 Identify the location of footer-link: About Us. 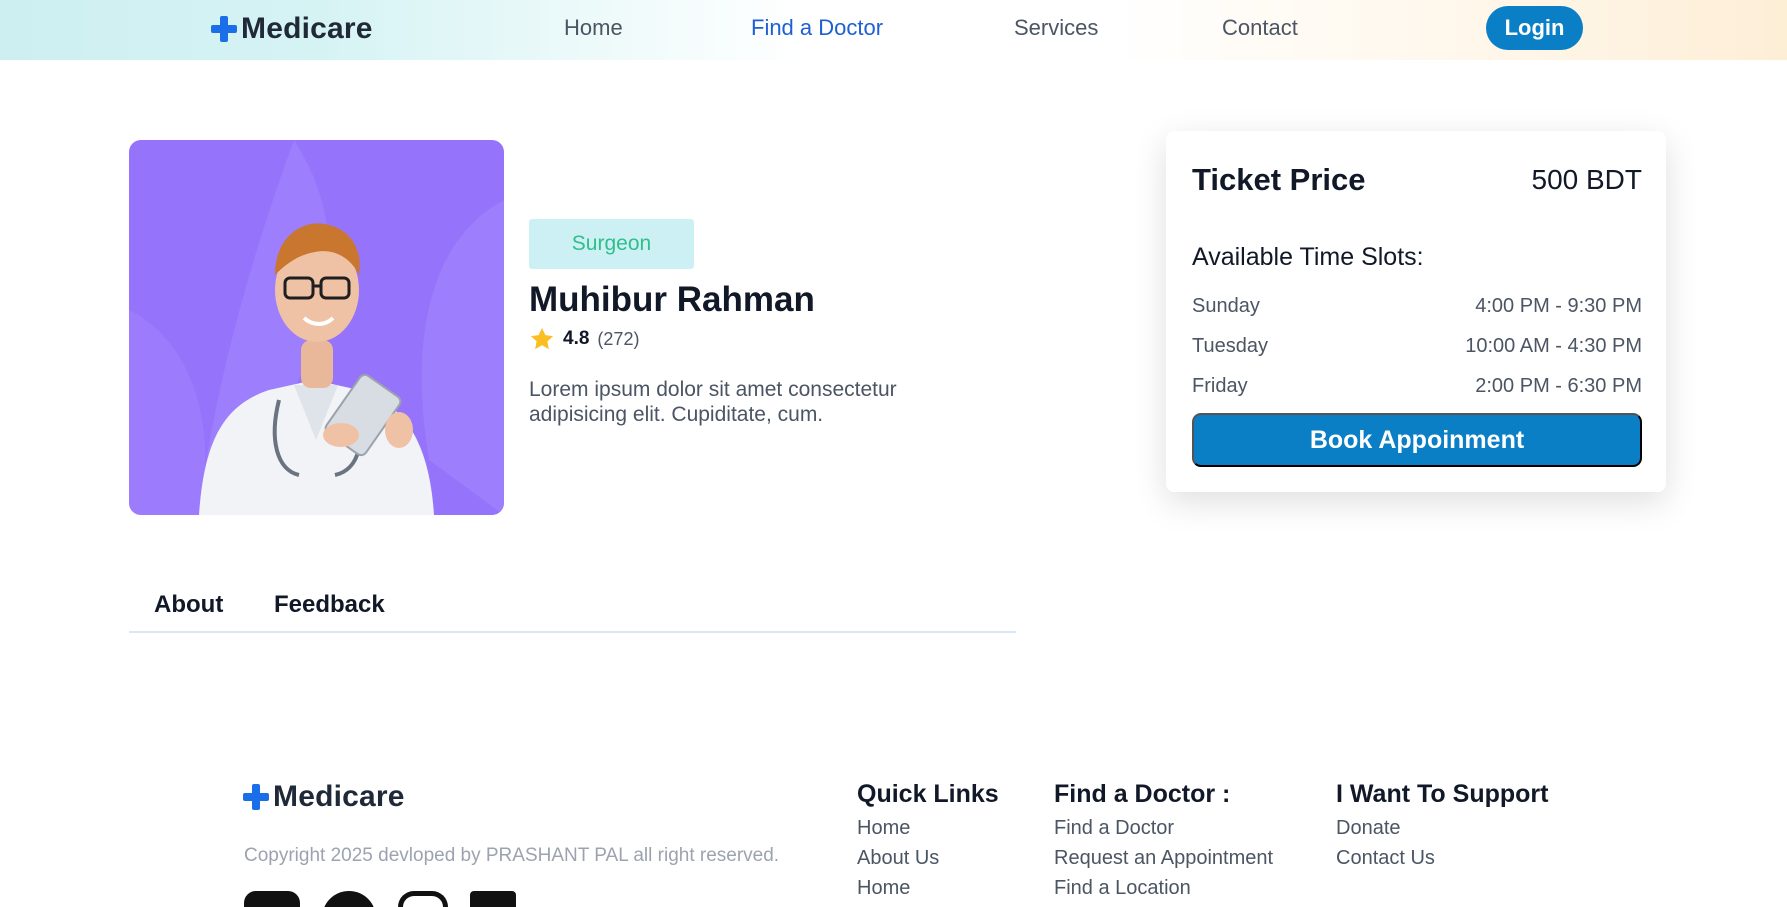
(928, 858).